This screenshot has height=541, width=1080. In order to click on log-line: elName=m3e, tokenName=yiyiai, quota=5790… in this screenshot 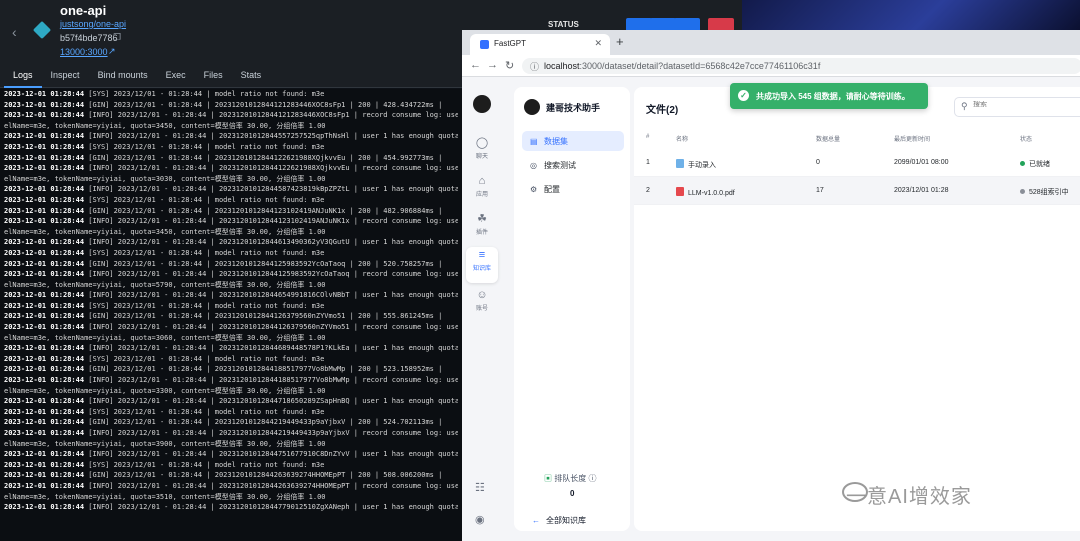, I will do `click(231, 285)`.